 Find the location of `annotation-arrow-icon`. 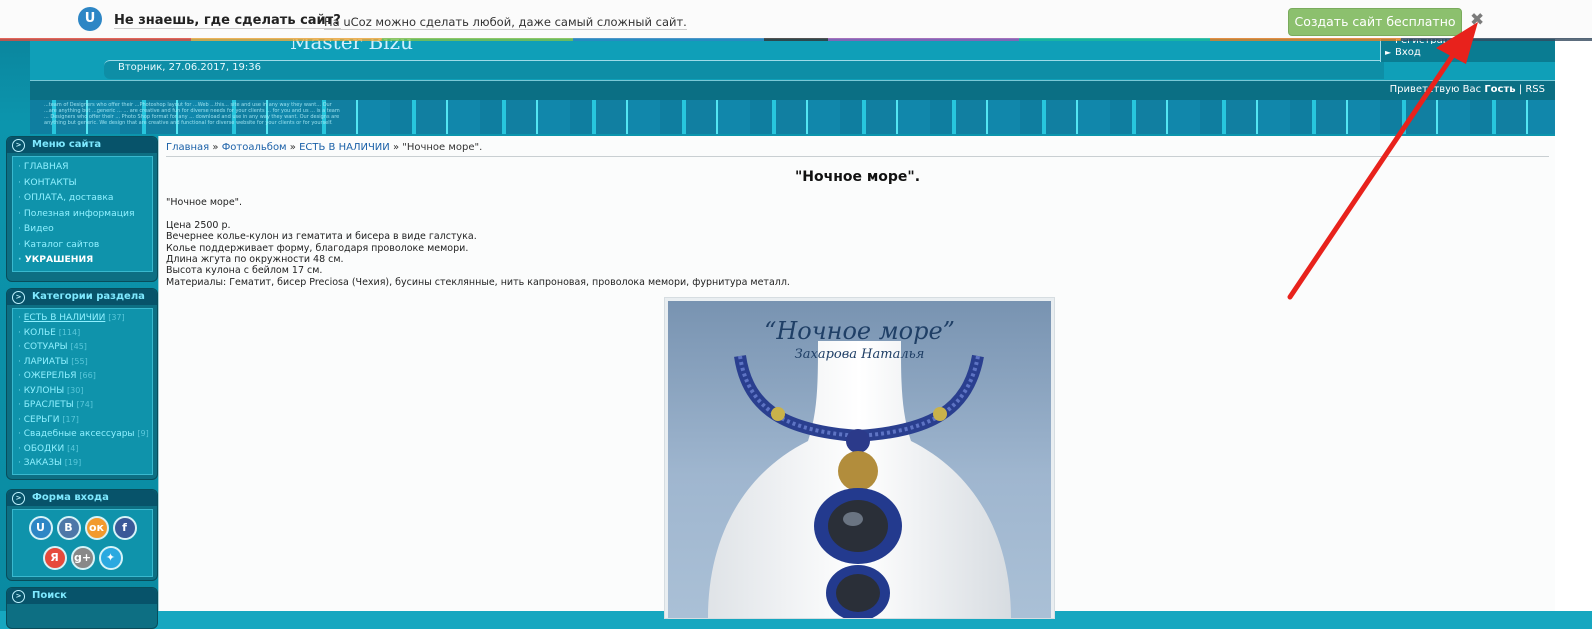

annotation-arrow-icon is located at coordinates (1382, 161).